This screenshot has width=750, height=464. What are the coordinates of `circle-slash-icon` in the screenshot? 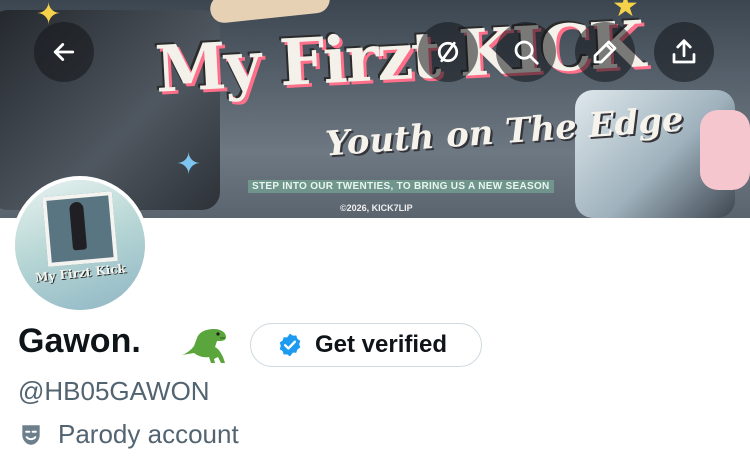 It's located at (448, 52).